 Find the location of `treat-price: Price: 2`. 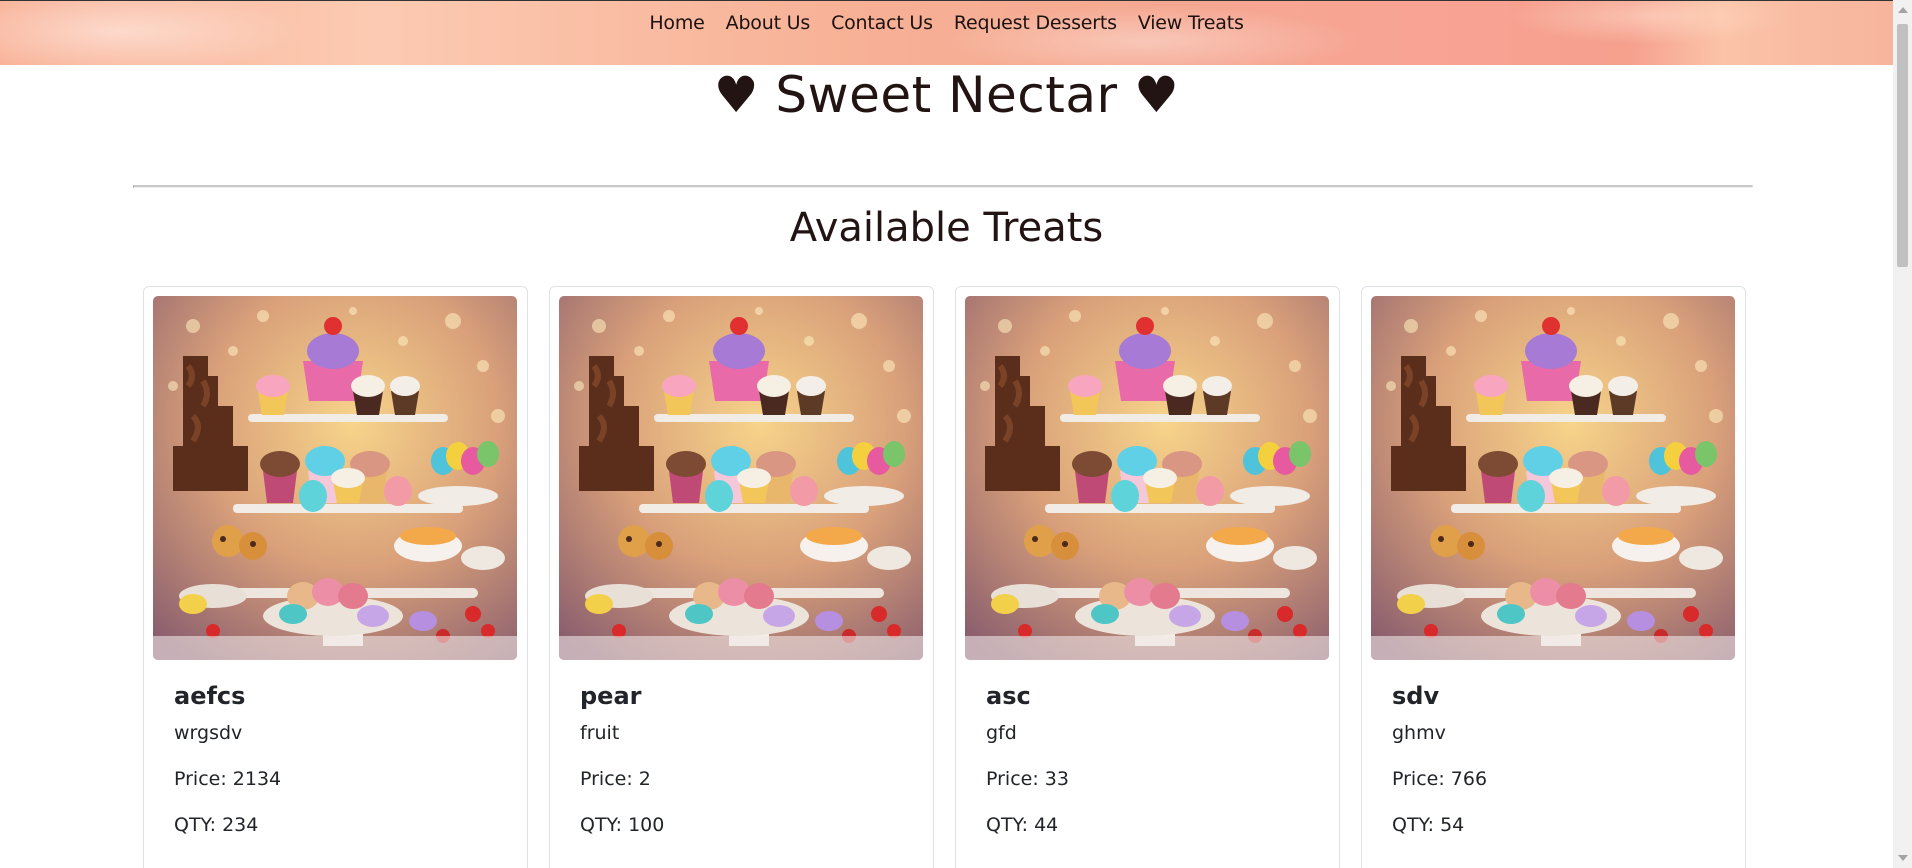

treat-price: Price: 2 is located at coordinates (615, 779).